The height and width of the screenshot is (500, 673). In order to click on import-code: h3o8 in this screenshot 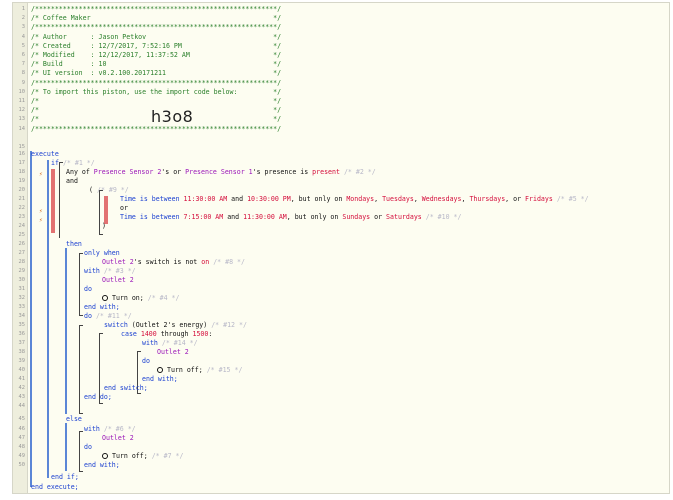, I will do `click(172, 116)`.